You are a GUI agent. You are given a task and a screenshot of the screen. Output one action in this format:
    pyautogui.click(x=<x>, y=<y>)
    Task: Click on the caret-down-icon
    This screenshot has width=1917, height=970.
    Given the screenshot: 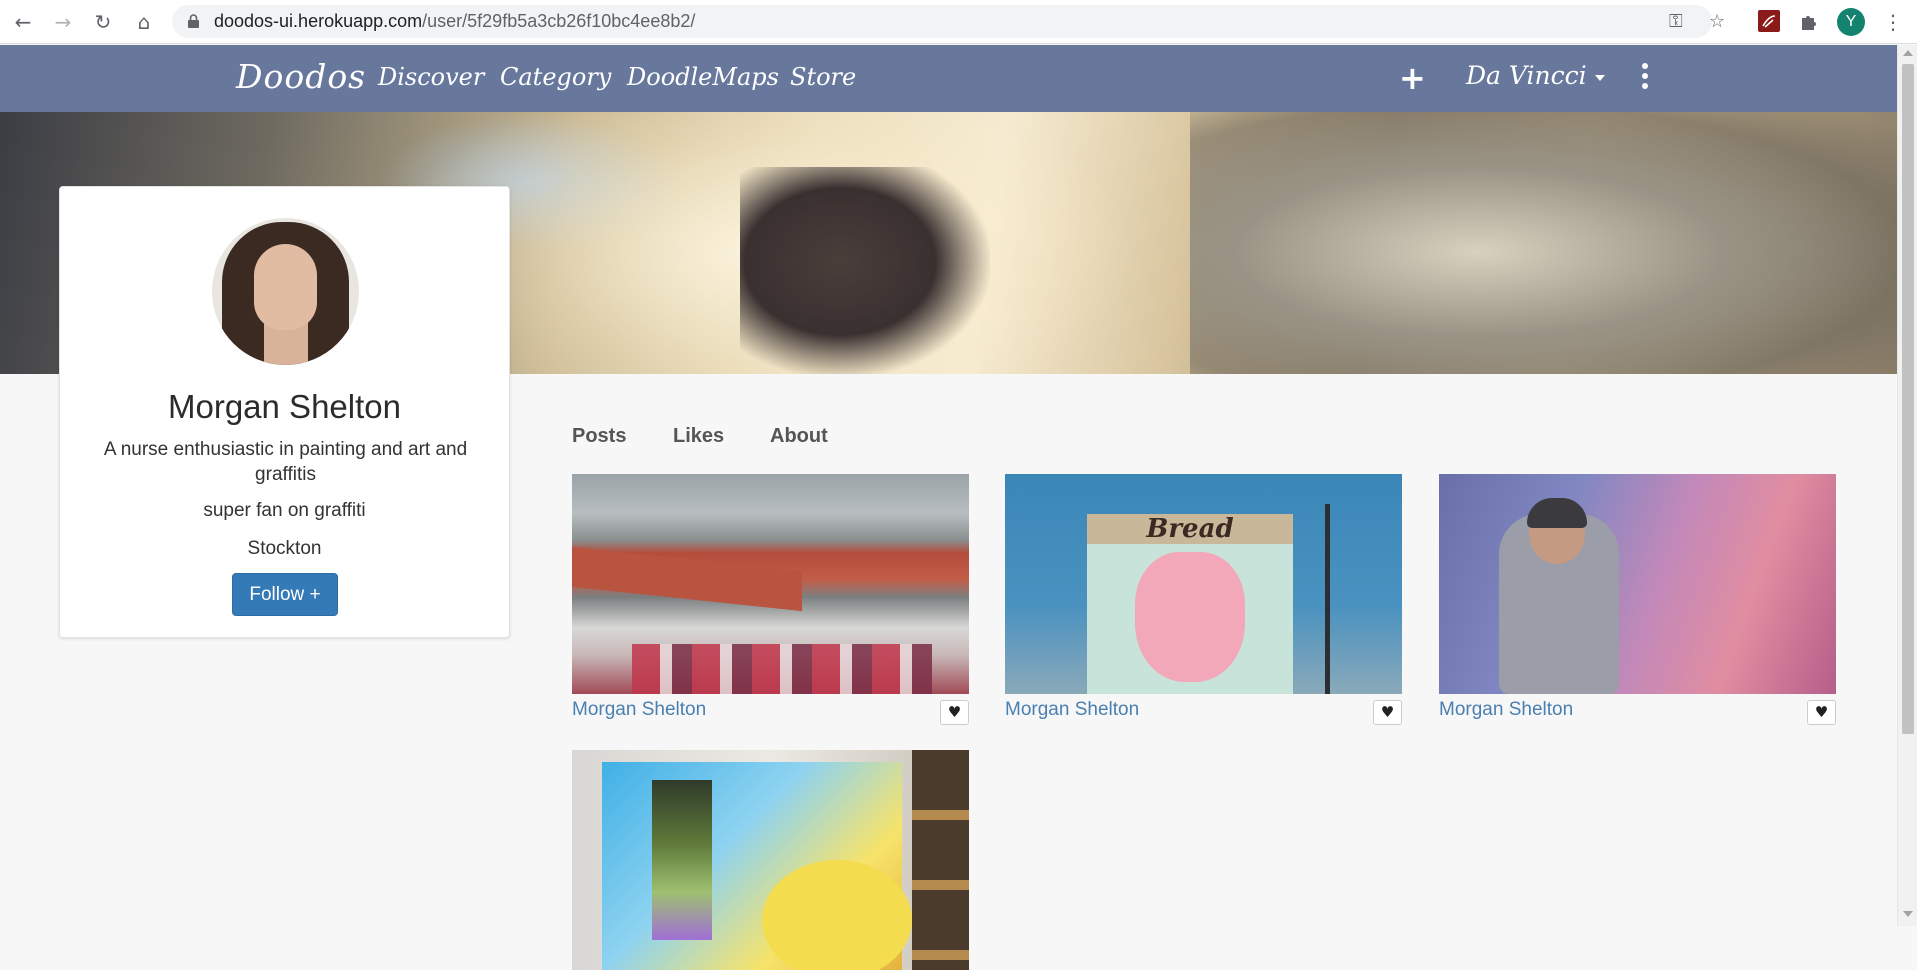 What is the action you would take?
    pyautogui.click(x=1599, y=77)
    